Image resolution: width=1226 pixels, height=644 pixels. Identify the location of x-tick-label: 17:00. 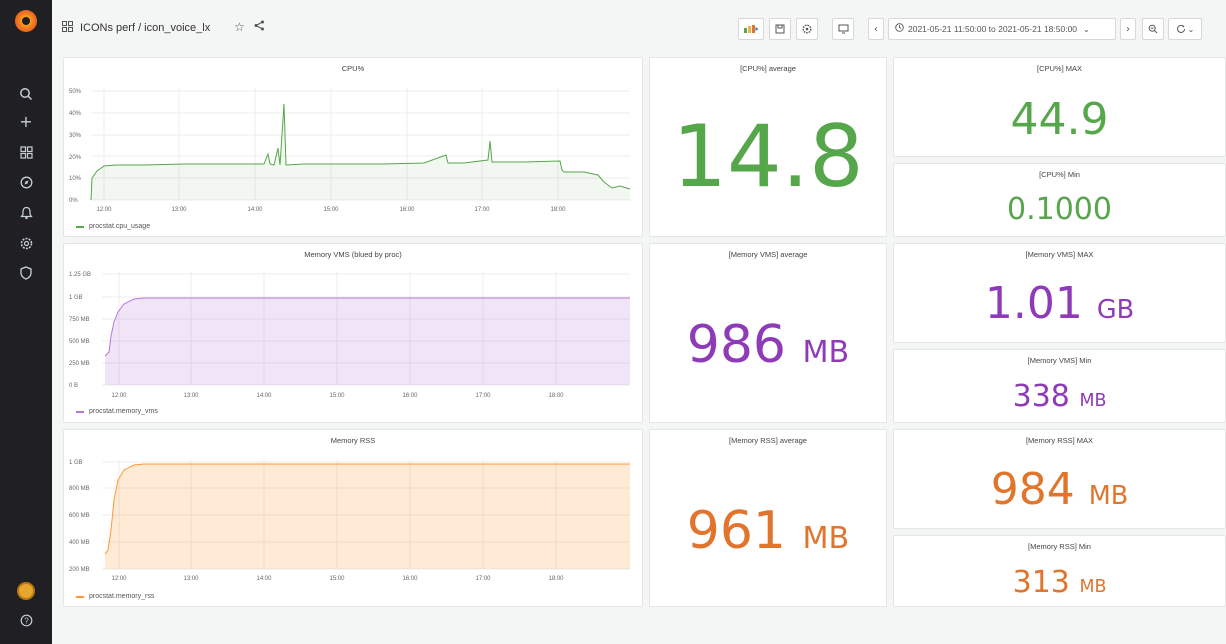
(483, 396).